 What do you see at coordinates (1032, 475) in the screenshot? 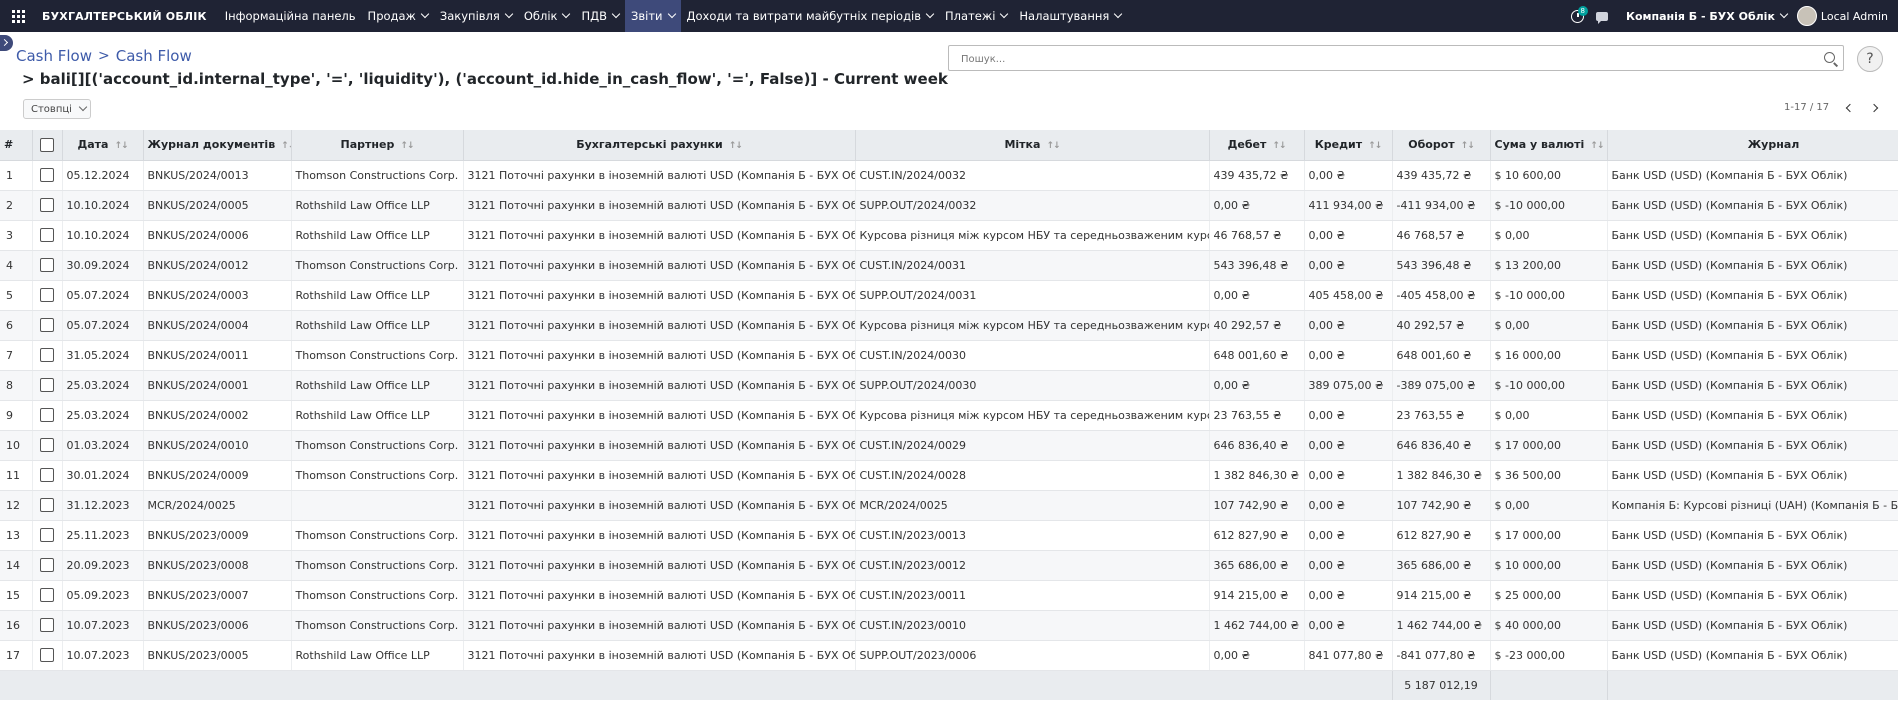
I see `cell-label: CUST.IN/2024/0028` at bounding box center [1032, 475].